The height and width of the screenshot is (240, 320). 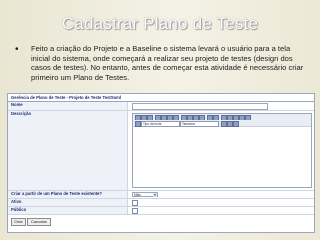 I want to click on description-label: Descrição, so click(x=68, y=150).